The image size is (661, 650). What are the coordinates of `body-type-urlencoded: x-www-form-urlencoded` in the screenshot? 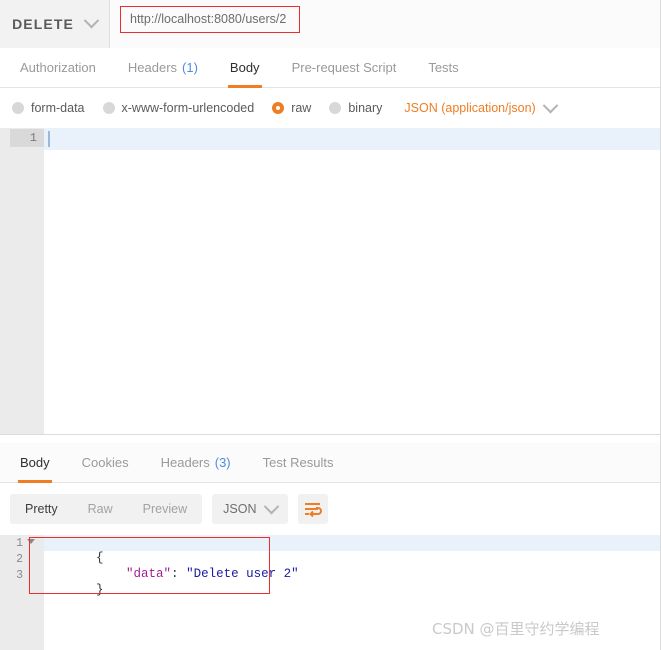 It's located at (178, 108).